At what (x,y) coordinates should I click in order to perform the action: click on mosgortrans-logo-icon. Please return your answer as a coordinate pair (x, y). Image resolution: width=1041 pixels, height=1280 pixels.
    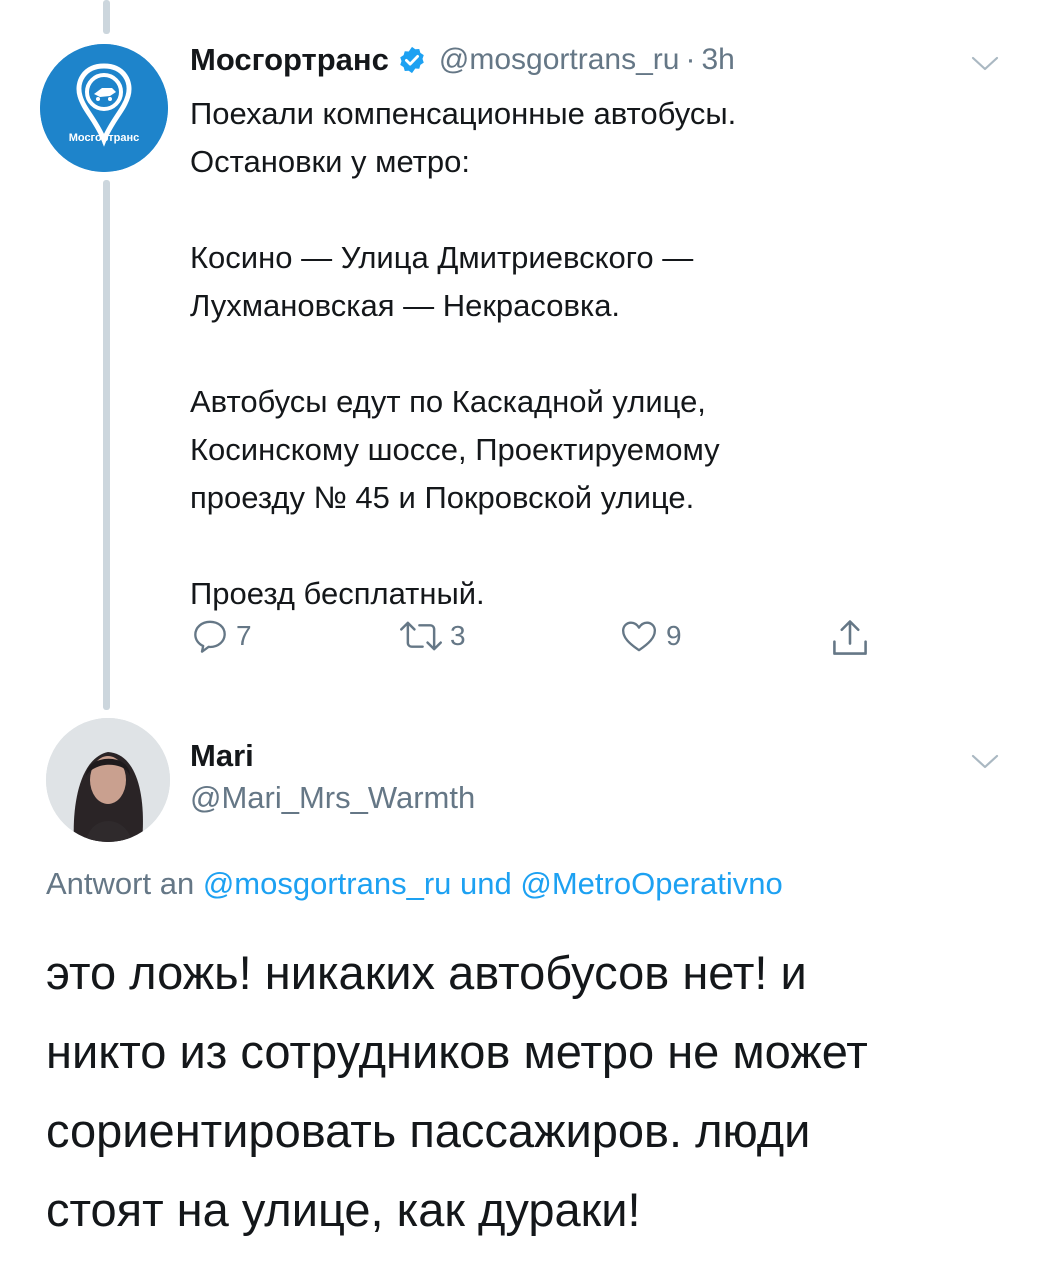
    Looking at the image, I should click on (104, 108).